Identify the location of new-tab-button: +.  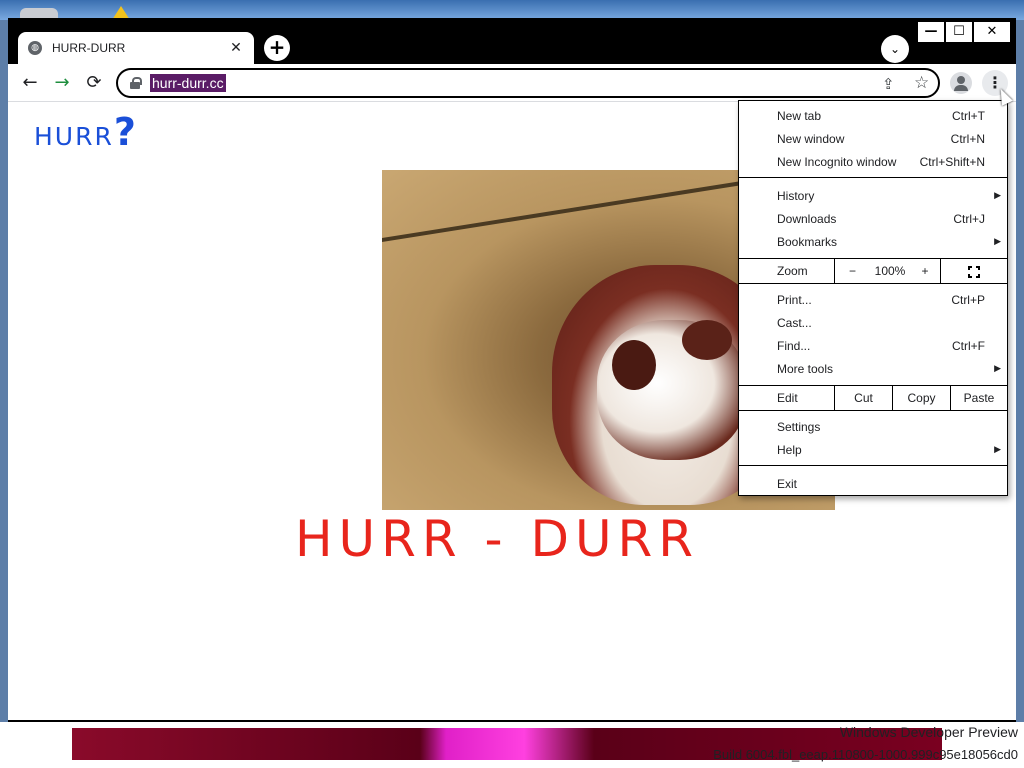
(277, 48).